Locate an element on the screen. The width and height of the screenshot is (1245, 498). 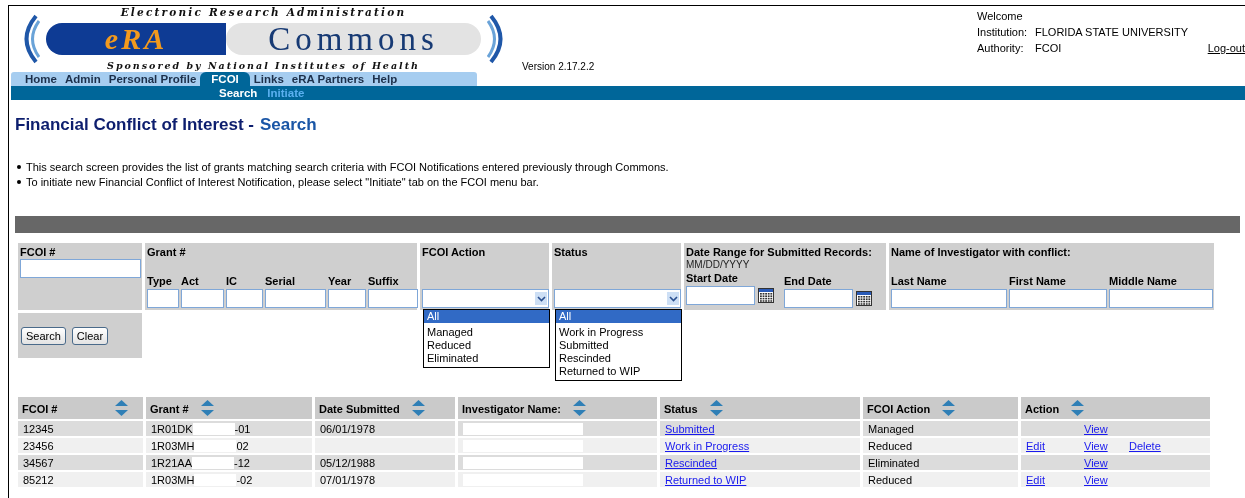
field-label: Start Date is located at coordinates (712, 278).